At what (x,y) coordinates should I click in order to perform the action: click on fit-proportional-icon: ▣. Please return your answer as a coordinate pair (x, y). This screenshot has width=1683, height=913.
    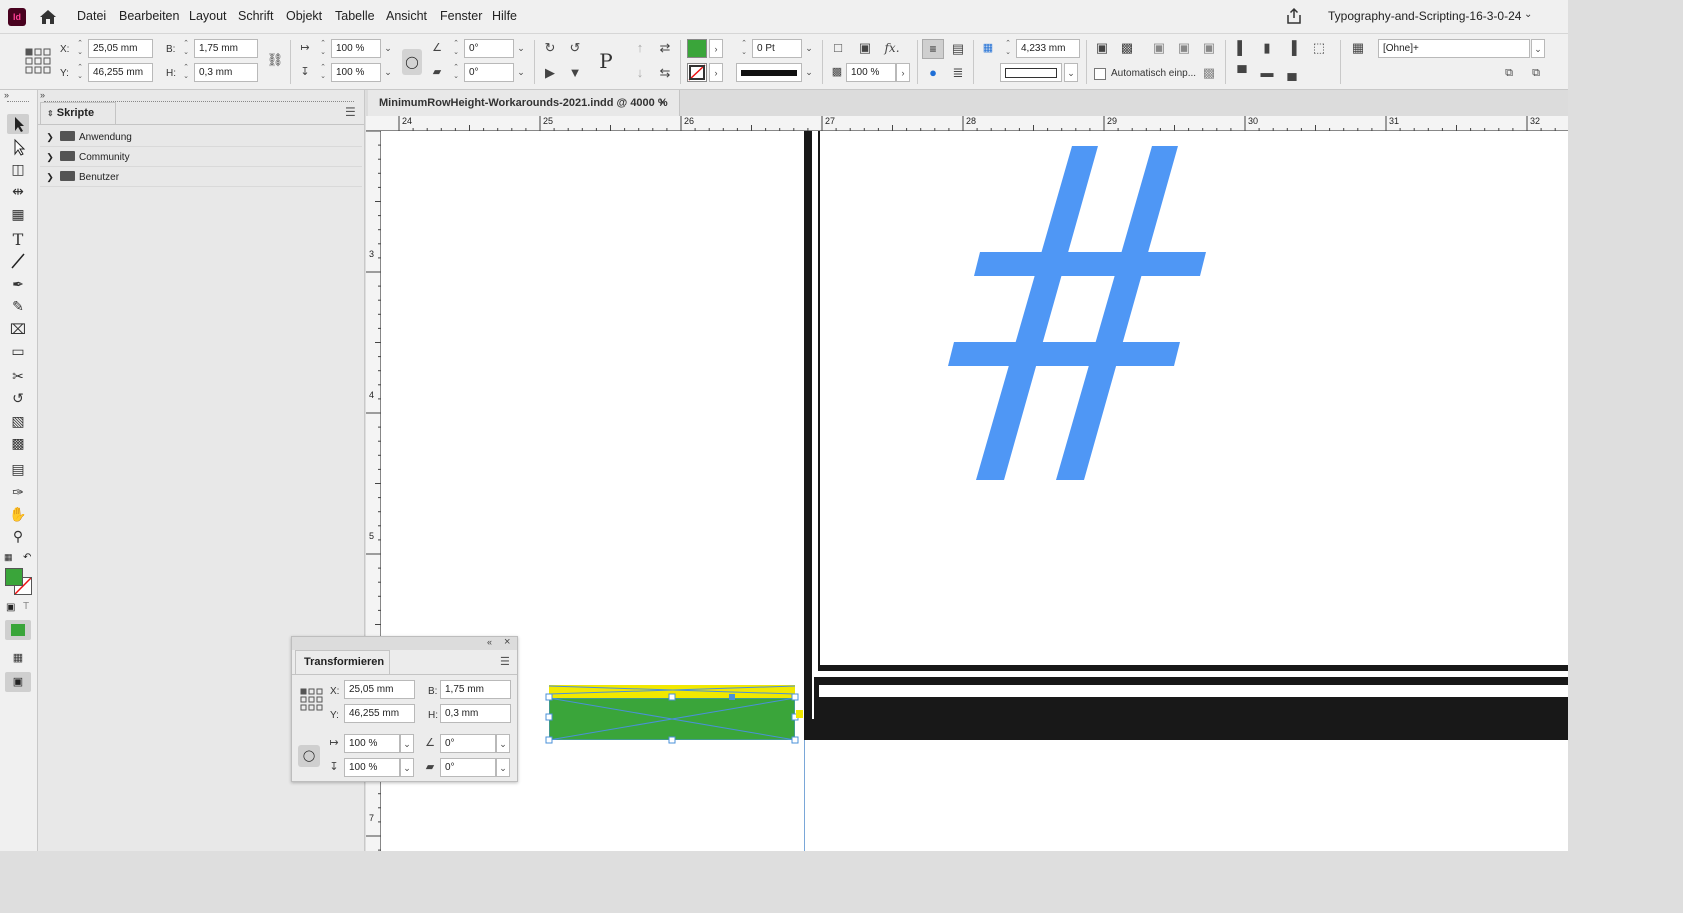
    Looking at the image, I should click on (1159, 48).